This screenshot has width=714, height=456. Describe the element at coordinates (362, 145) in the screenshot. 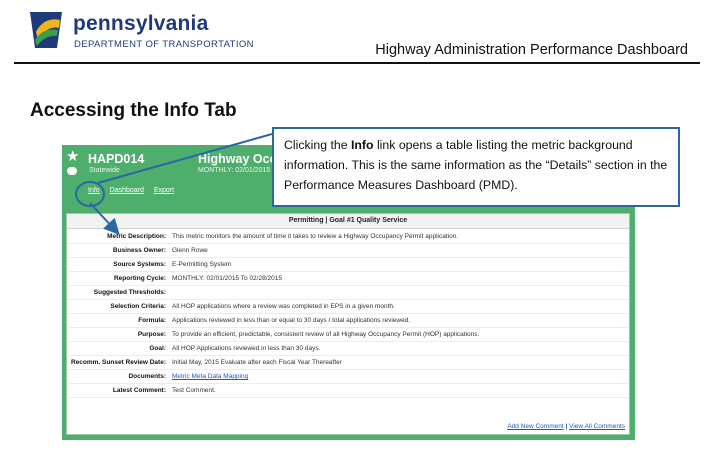

I see `callout-text-bold: Info` at that location.